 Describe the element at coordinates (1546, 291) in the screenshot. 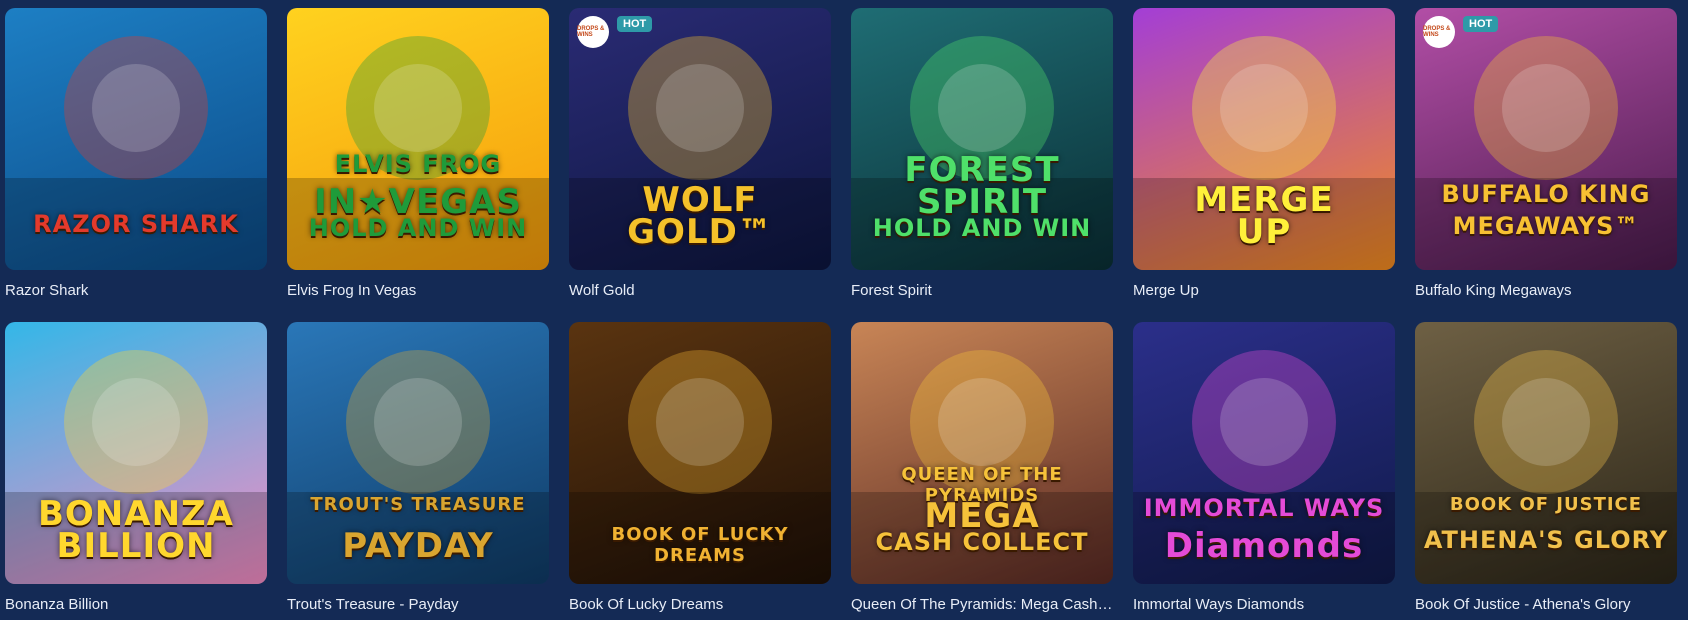

I see `game-title: Buffalo King Megaways` at that location.